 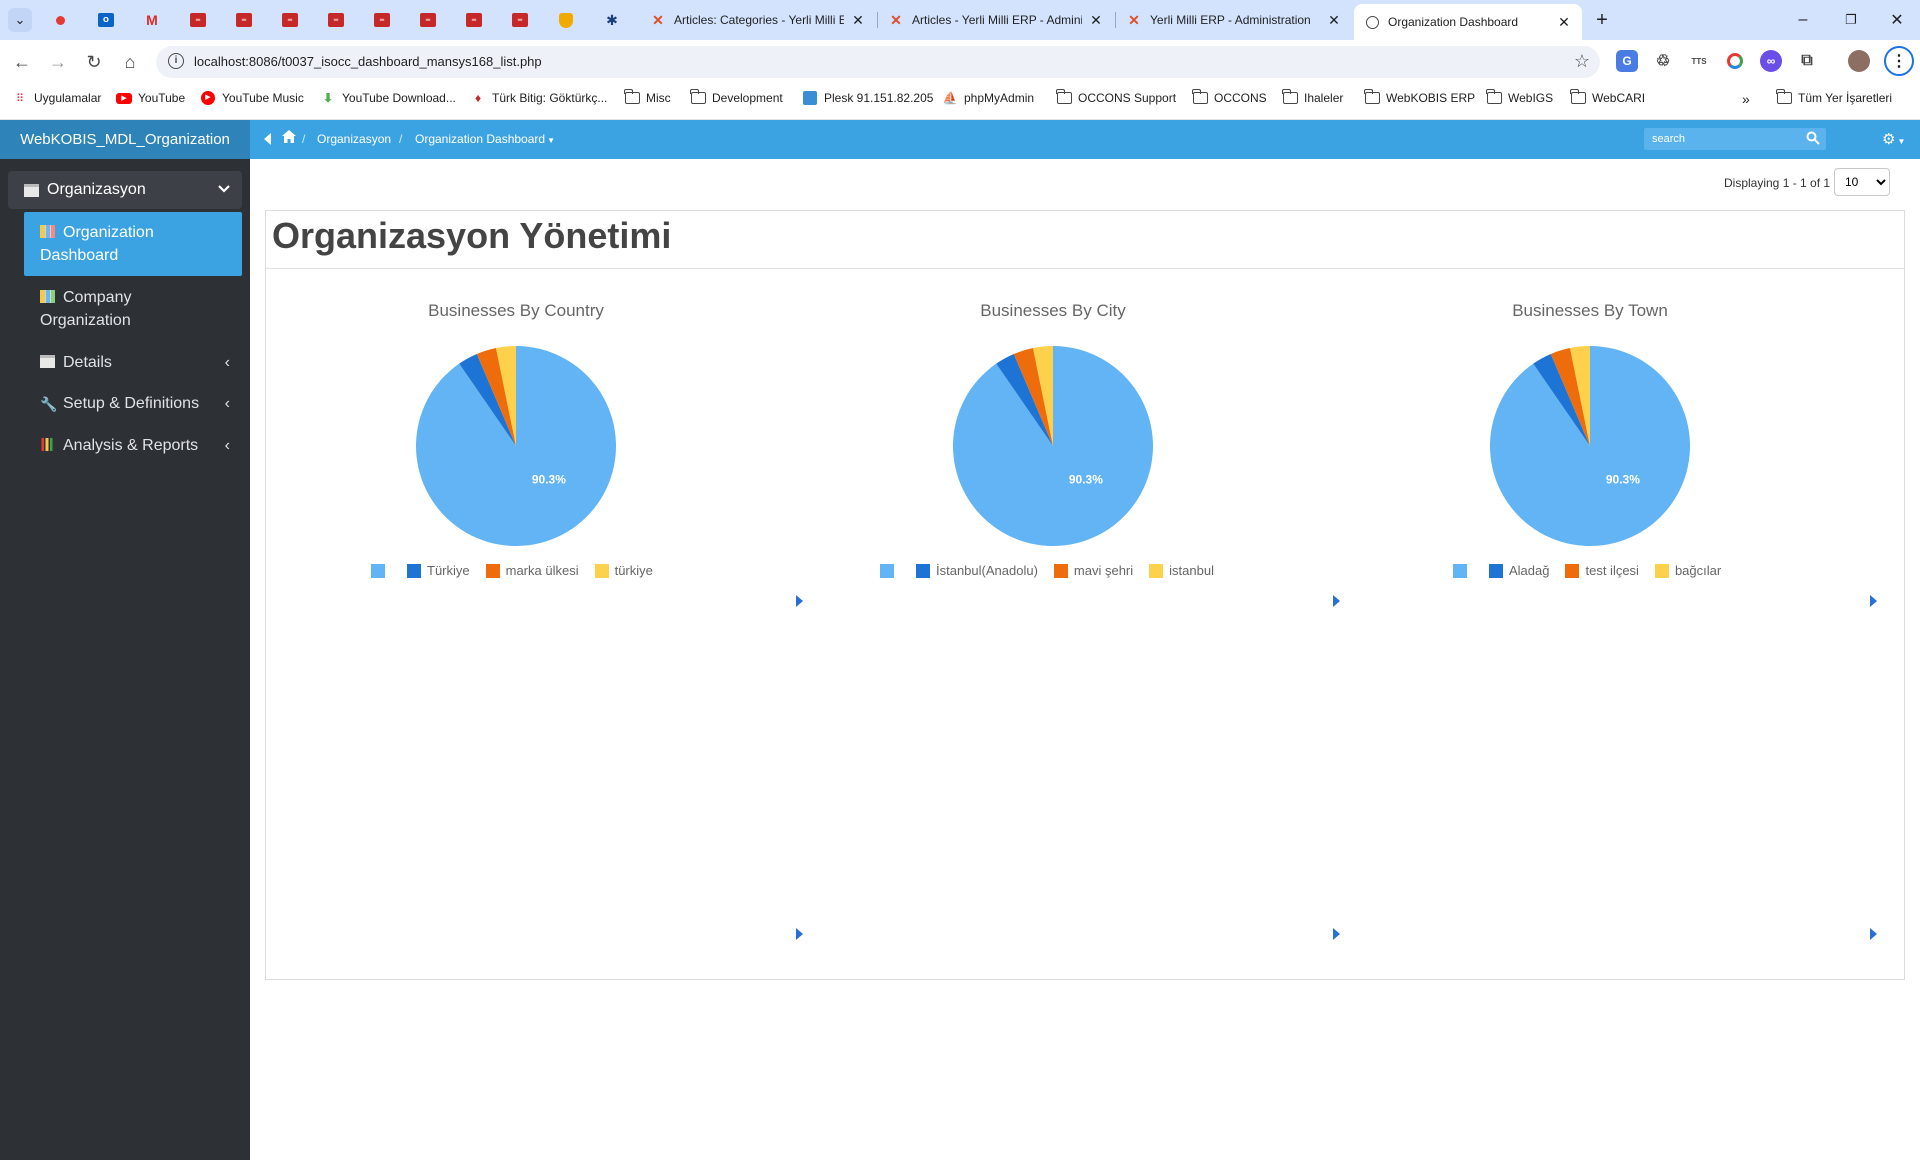 What do you see at coordinates (1115, 97) in the screenshot?
I see `bookmark-occons-support: OCCONS Support` at bounding box center [1115, 97].